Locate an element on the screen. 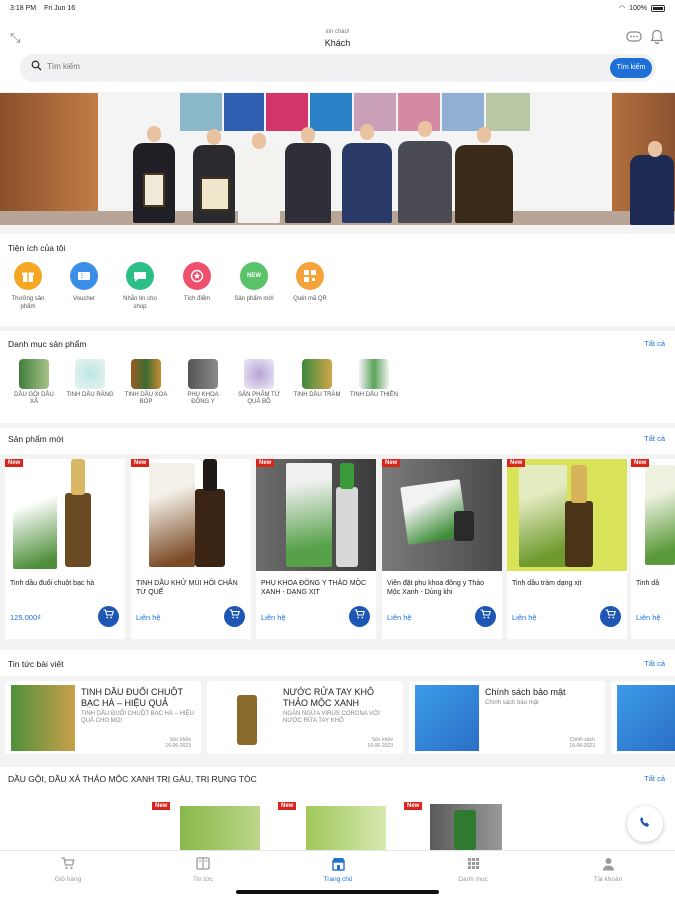 Image resolution: width=675 pixels, height=900 pixels. tab-categories: Danh mục is located at coordinates (473, 870).